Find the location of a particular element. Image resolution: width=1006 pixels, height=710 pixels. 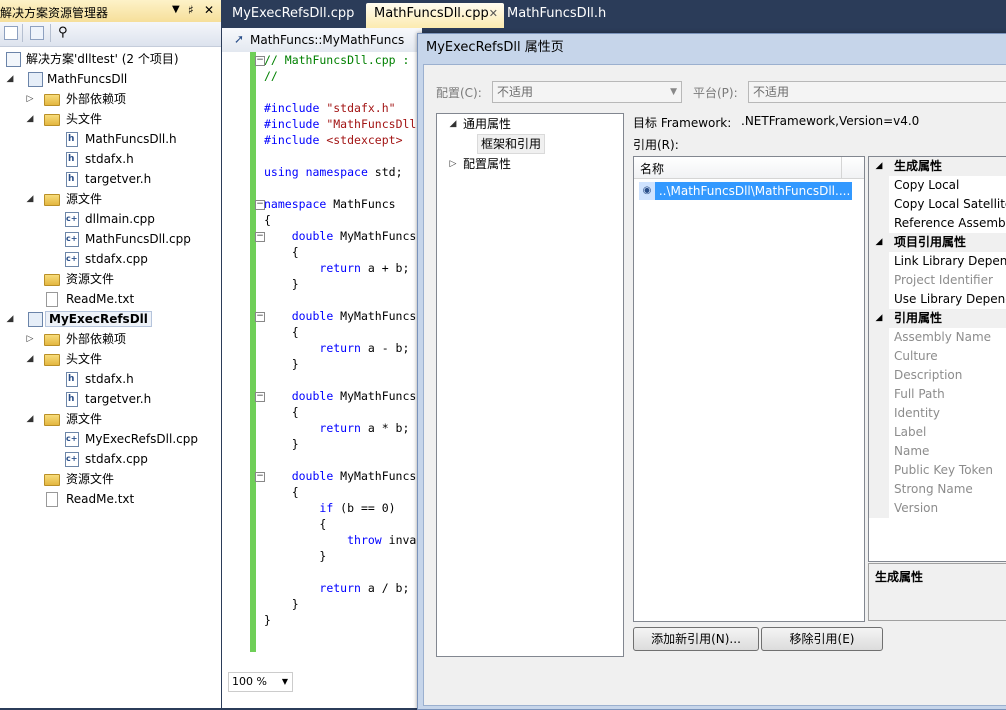

property-row: Identity is located at coordinates (937, 413).